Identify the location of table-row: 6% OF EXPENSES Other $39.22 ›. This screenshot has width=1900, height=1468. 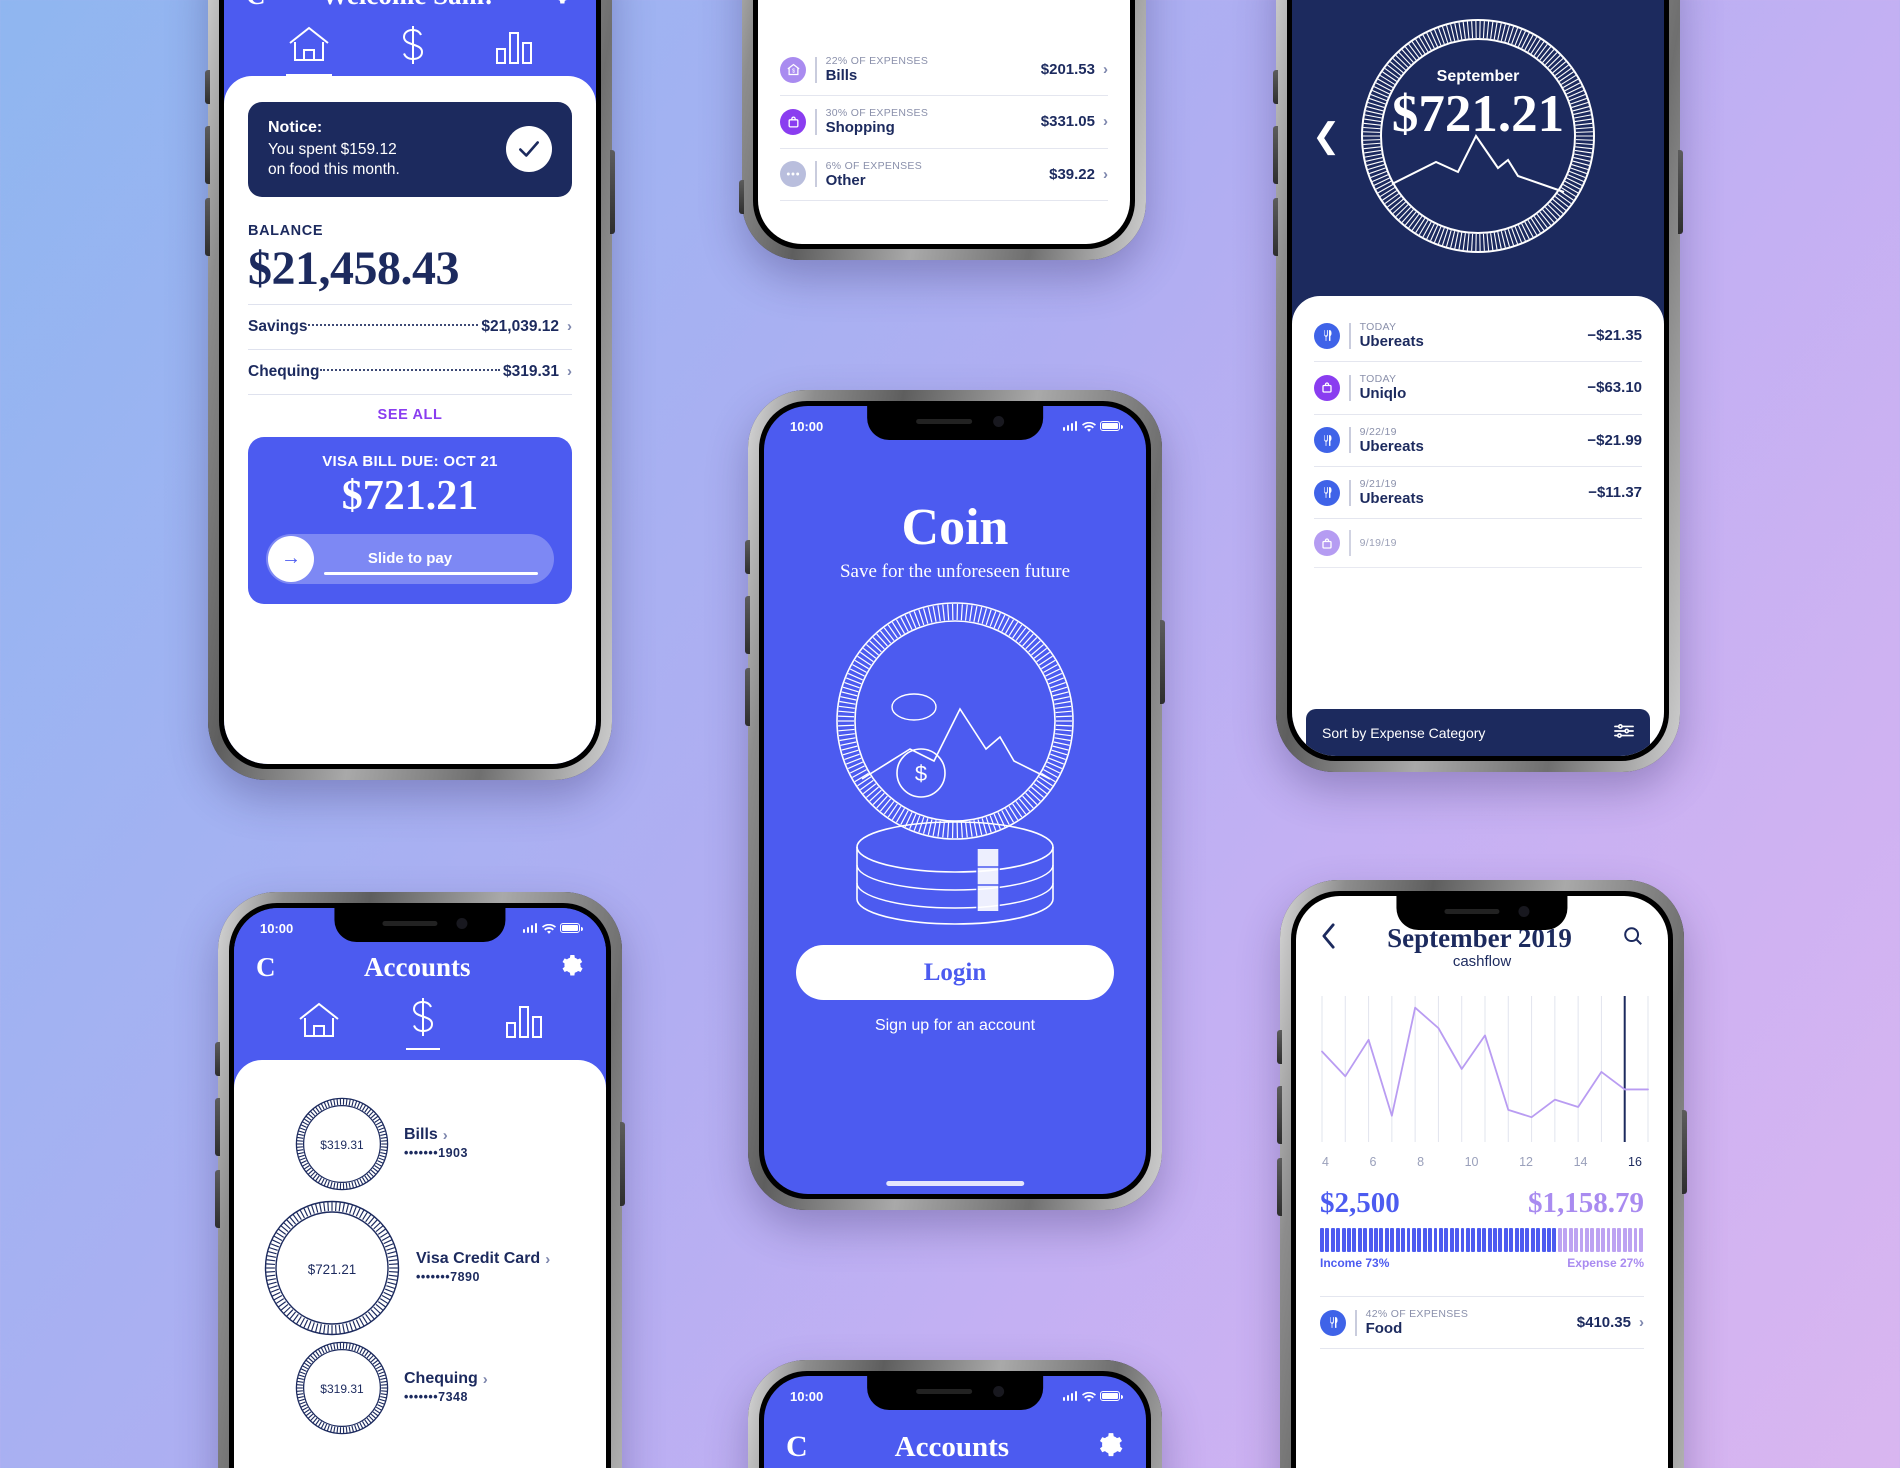
(944, 175).